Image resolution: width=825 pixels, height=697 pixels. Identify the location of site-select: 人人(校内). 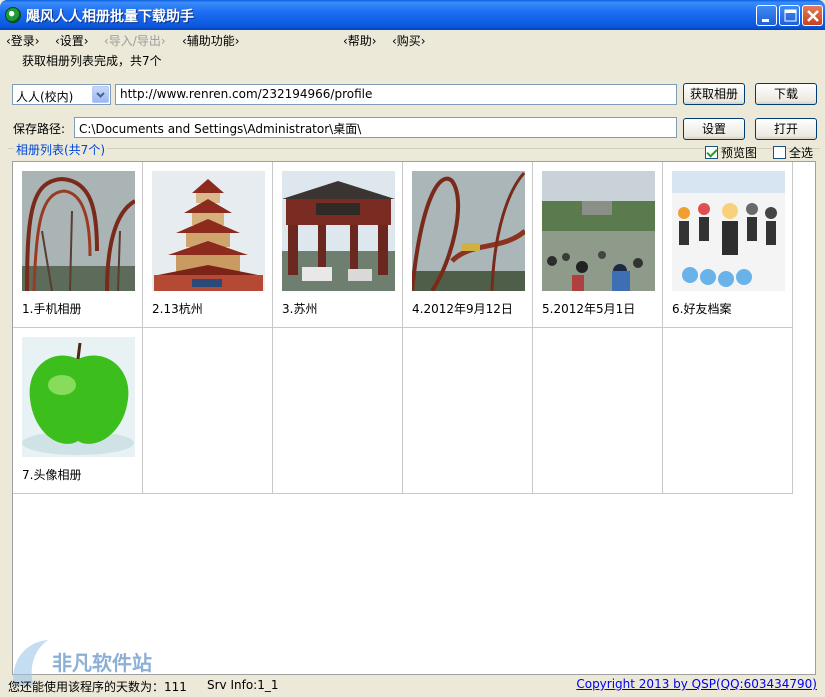
(61, 94).